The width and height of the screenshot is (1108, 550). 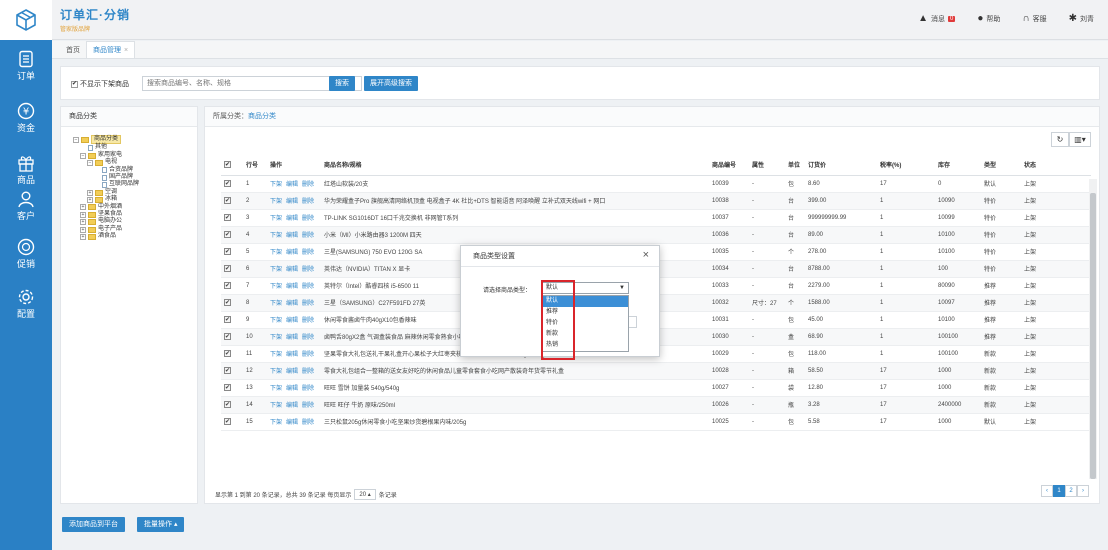 What do you see at coordinates (515, 184) in the screenshot?
I see `product-name: 红塔山软装/20支` at bounding box center [515, 184].